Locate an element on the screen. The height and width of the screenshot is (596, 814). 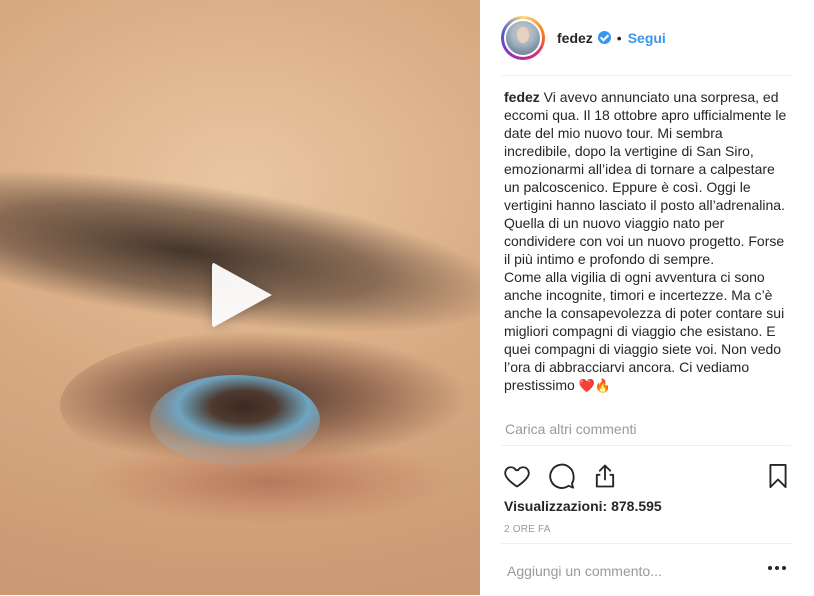
post-timestamp: 2 ORE FA is located at coordinates (527, 529).